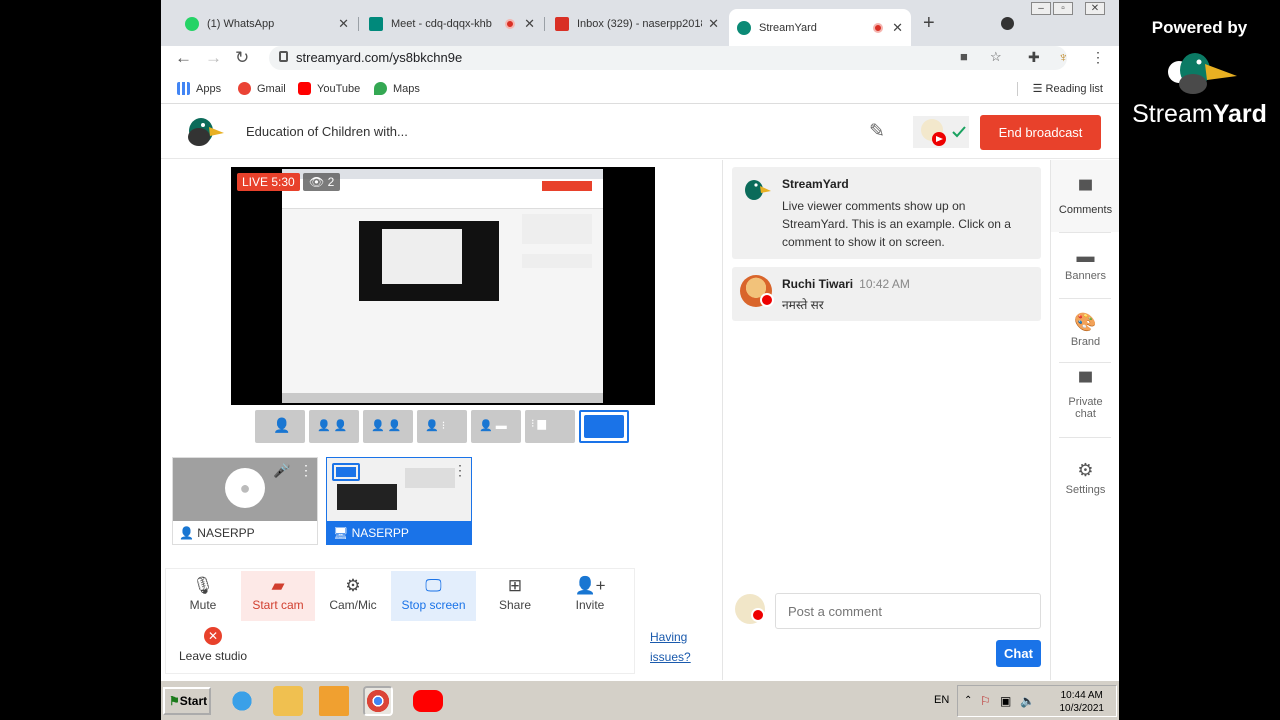  Describe the element at coordinates (1085, 322) in the screenshot. I see `palette-icon: 🎨` at that location.